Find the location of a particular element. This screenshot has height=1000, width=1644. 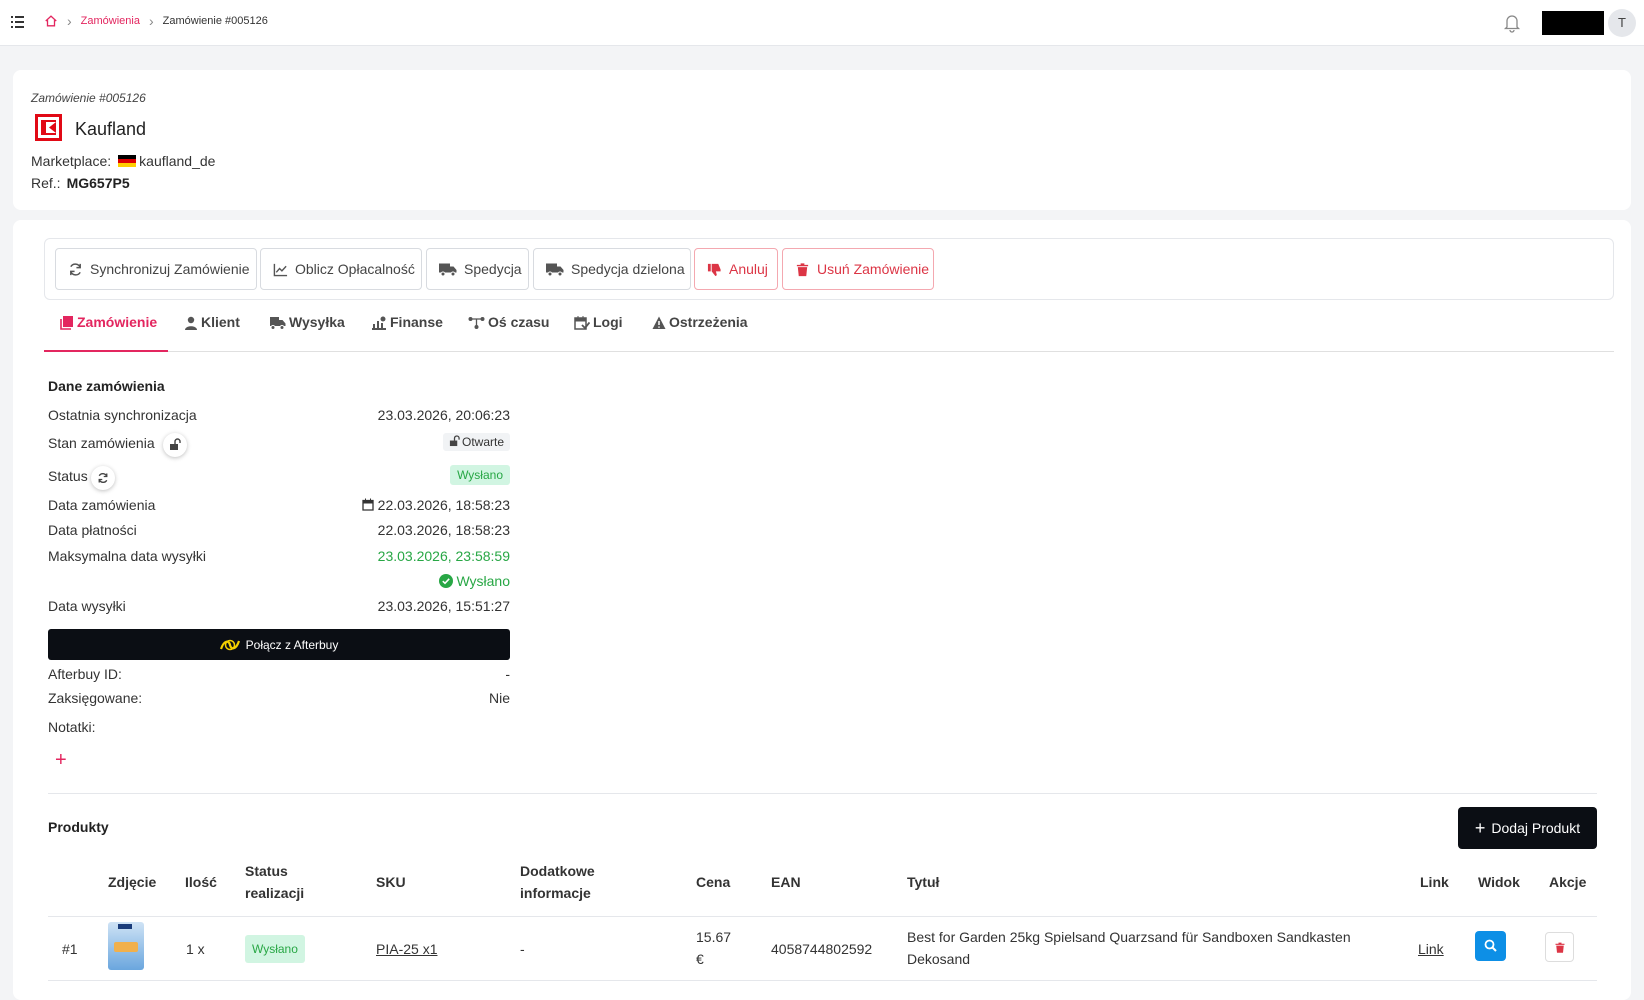

marketplace-value: kaufland_de is located at coordinates (177, 161).